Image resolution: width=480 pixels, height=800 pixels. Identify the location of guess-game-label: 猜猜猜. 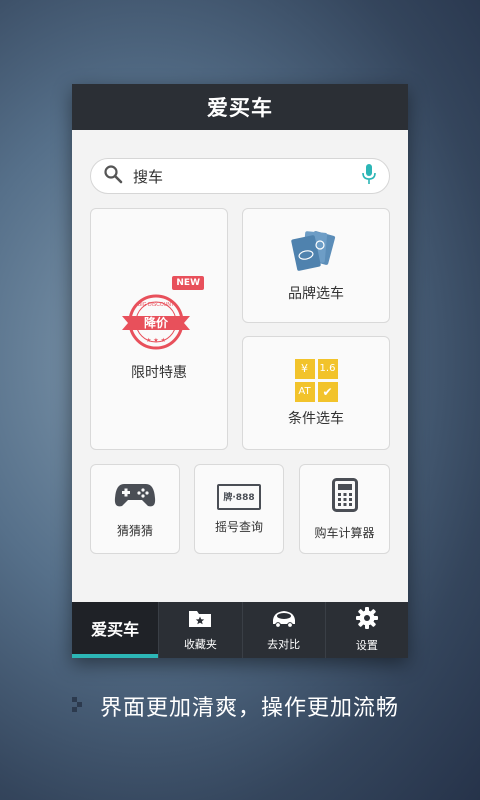
(134, 530).